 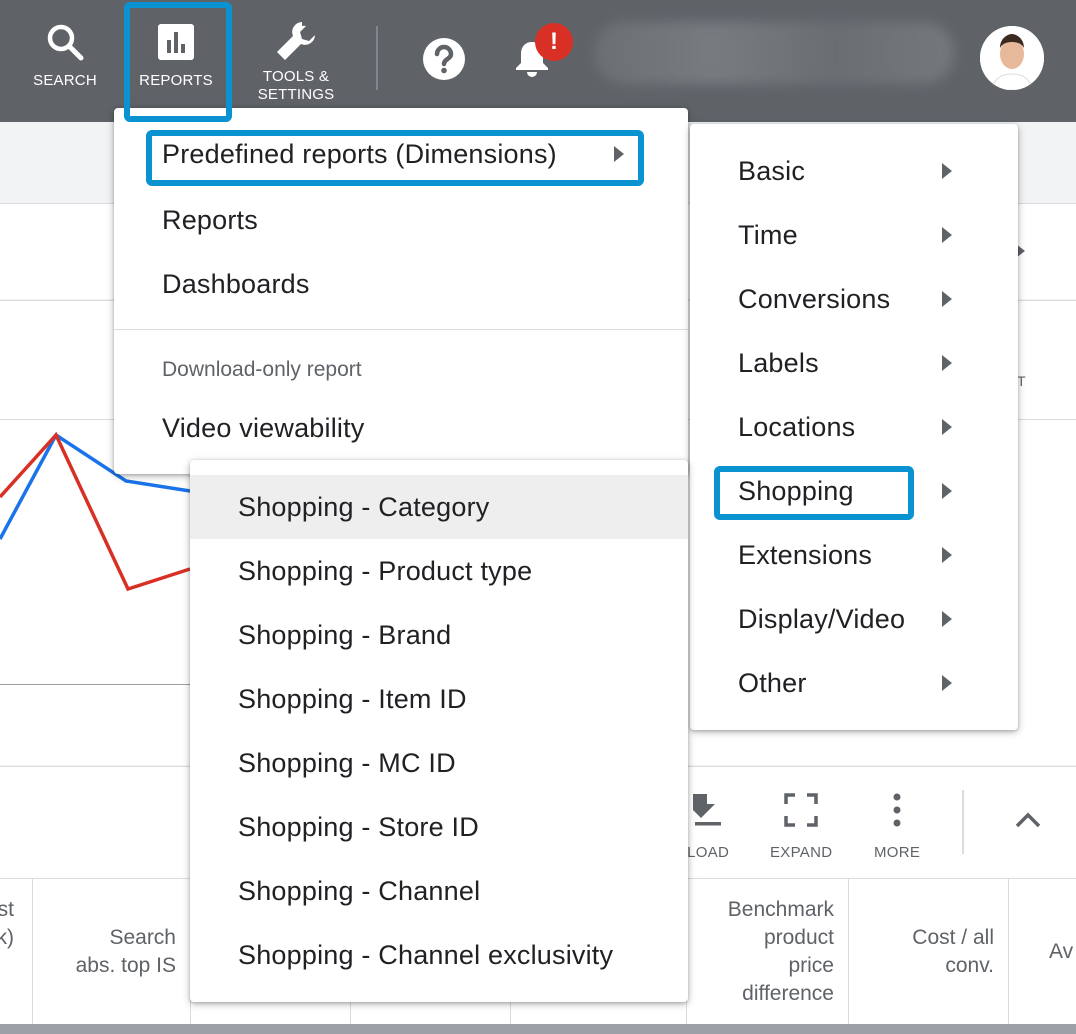 I want to click on menu-divider, so click(x=401, y=329).